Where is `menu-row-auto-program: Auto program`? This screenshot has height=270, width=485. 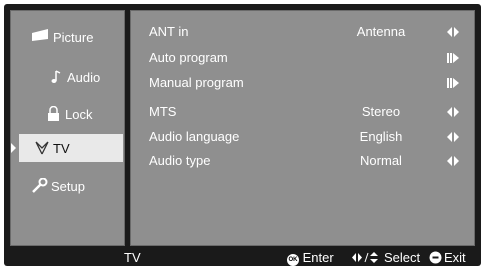 menu-row-auto-program: Auto program is located at coordinates (302, 58).